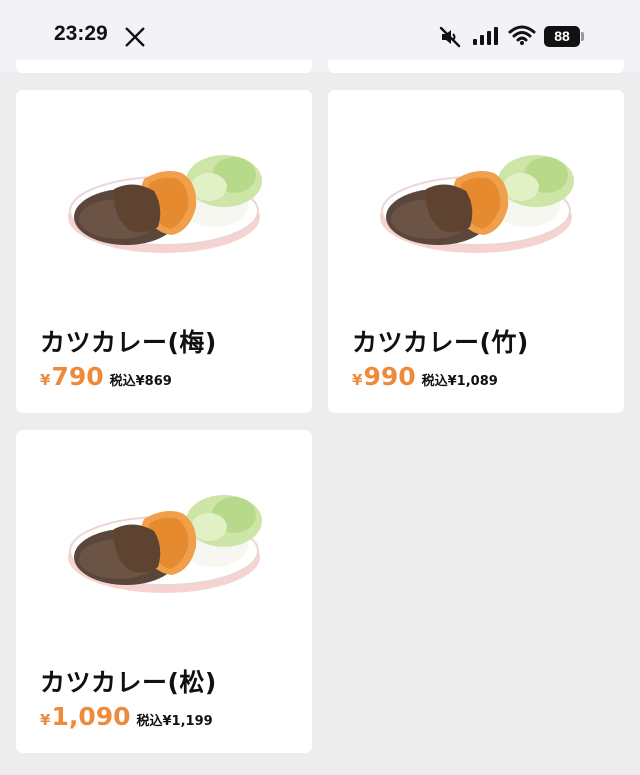 This screenshot has width=640, height=775. I want to click on menu-item-price: 1,090, so click(91, 716).